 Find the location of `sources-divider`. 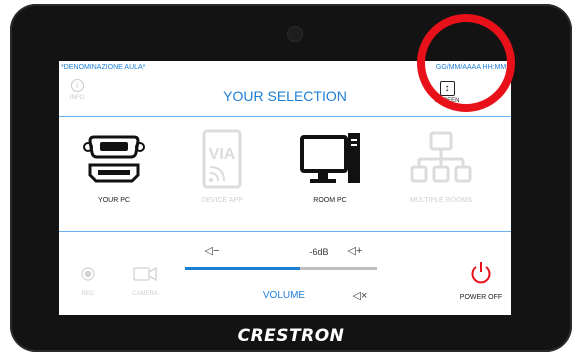

sources-divider is located at coordinates (285, 231).